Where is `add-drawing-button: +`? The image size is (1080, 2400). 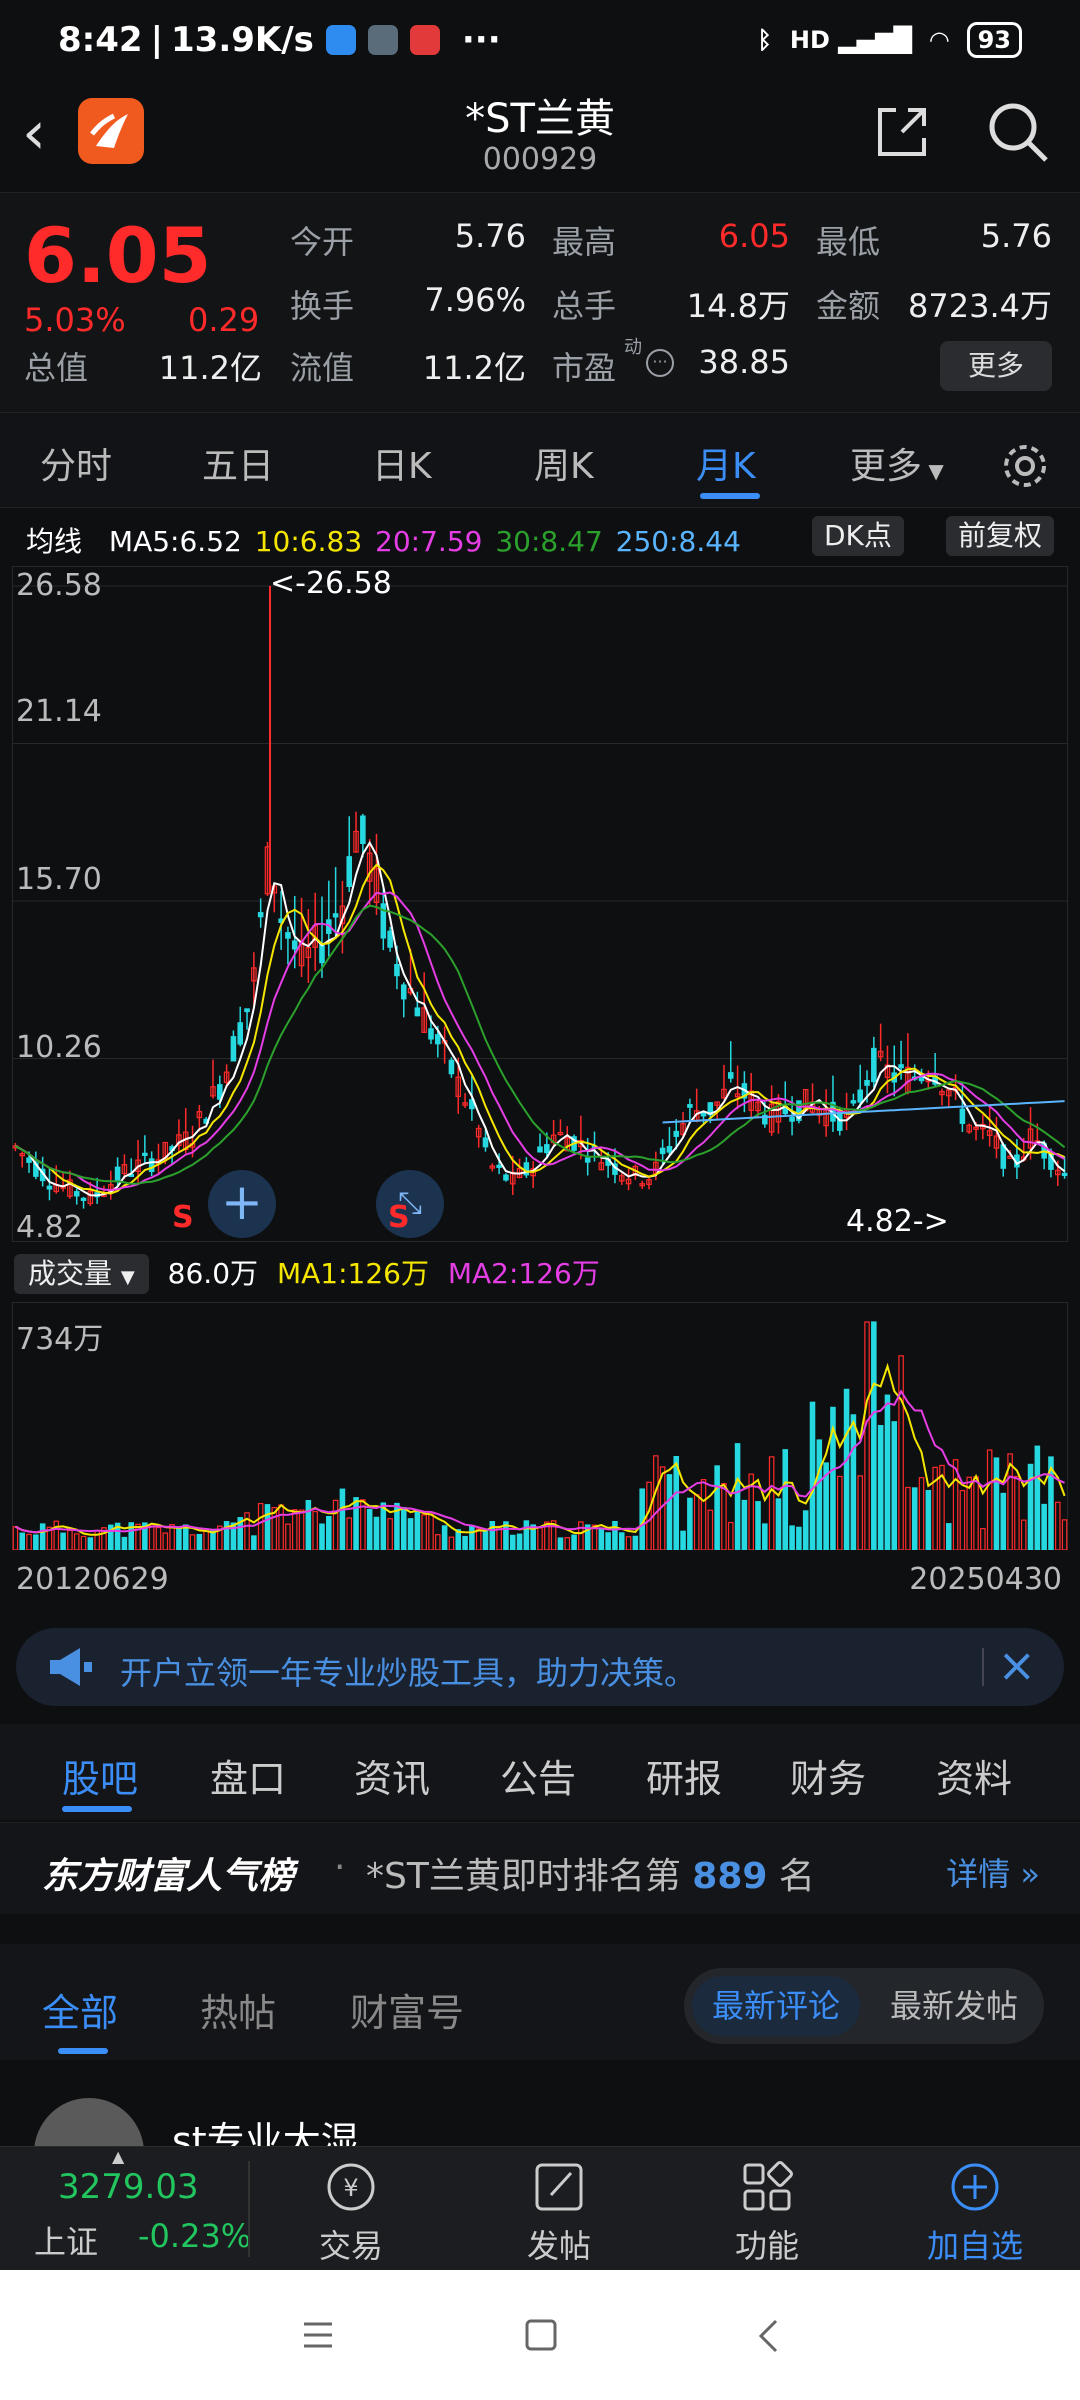 add-drawing-button: + is located at coordinates (242, 1204).